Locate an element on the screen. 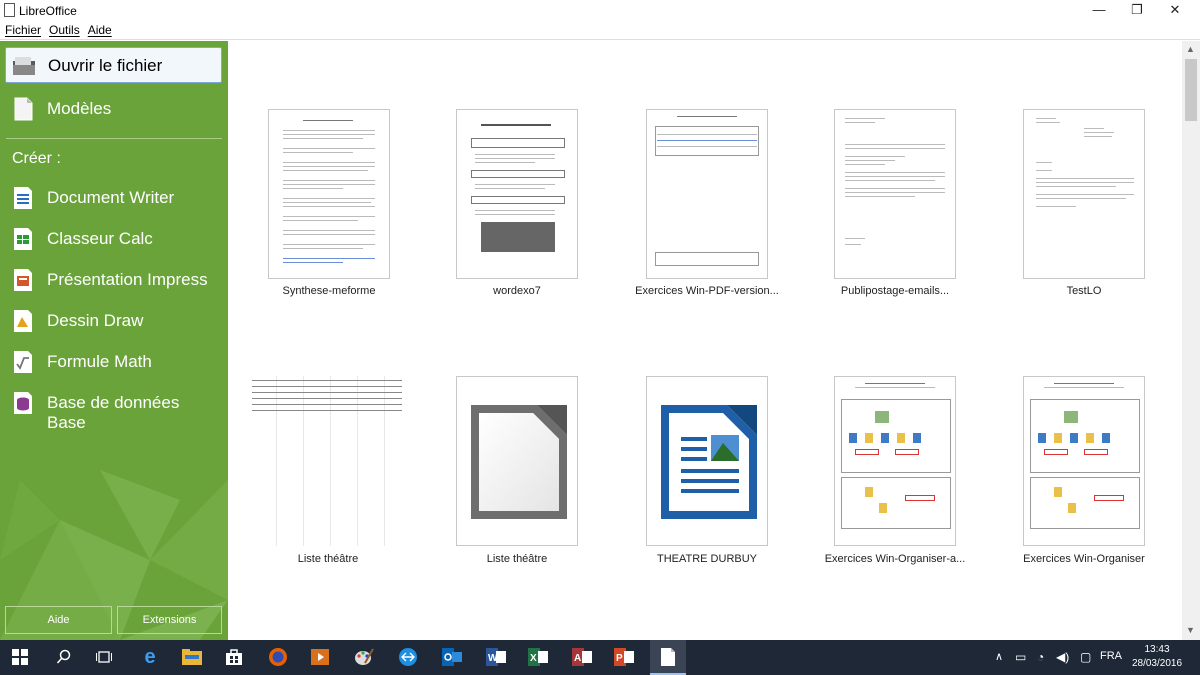 The height and width of the screenshot is (675, 1200). svg-text: W is located at coordinates (493, 658).